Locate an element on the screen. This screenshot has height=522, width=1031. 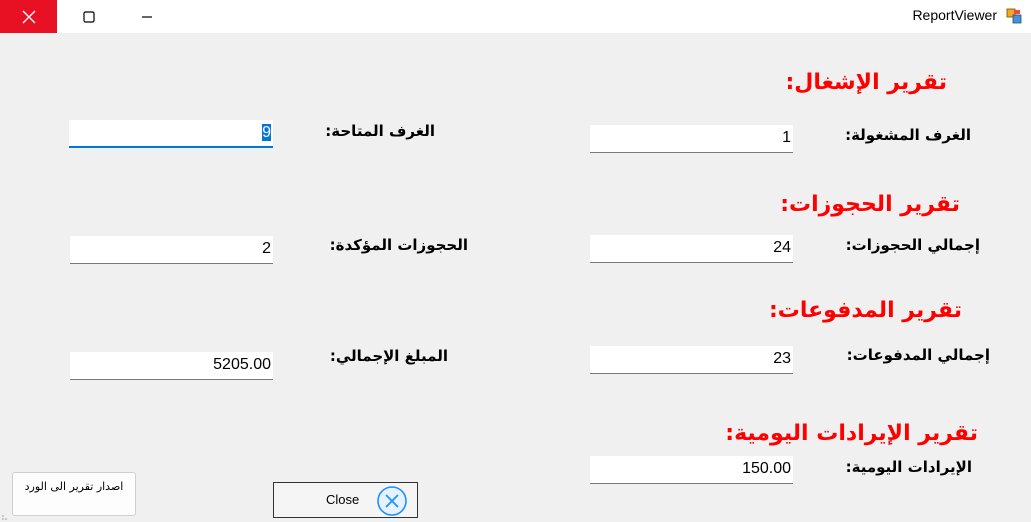
total-bookings-label: إجمالي الحجوزات: is located at coordinates (912, 245).